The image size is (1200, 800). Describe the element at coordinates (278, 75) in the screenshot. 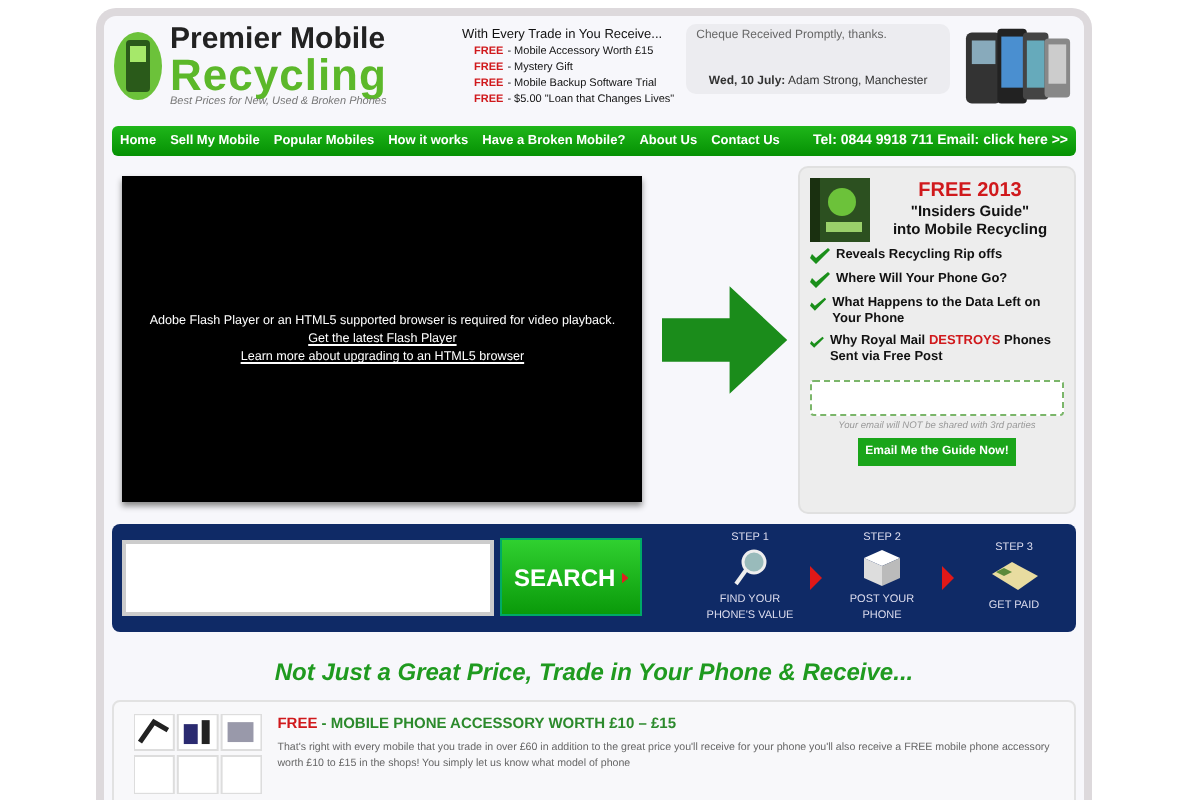

I see `logo-subtitle: Recycling` at that location.